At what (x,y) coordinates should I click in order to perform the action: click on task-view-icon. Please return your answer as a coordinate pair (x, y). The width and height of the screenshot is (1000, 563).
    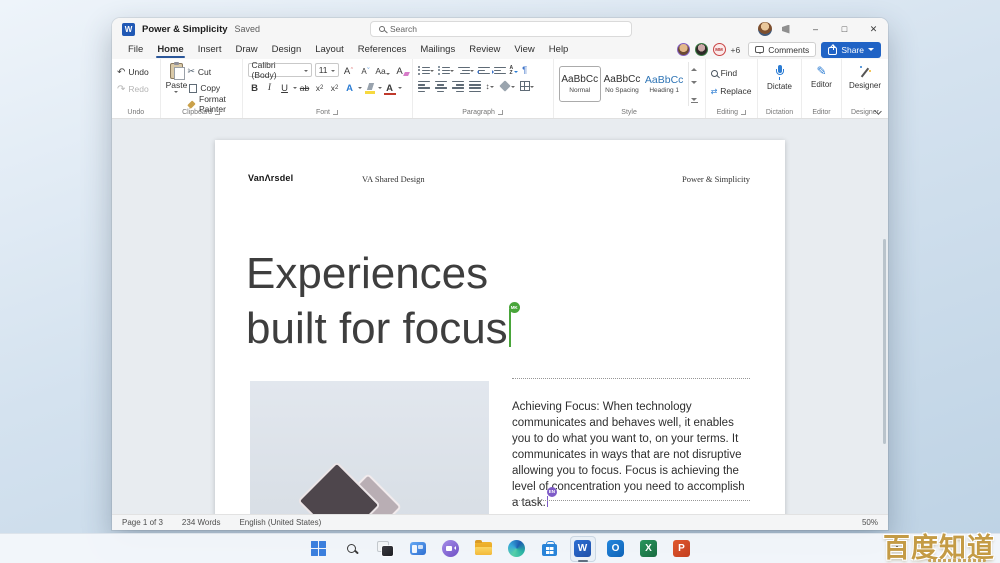
    Looking at the image, I should click on (384, 548).